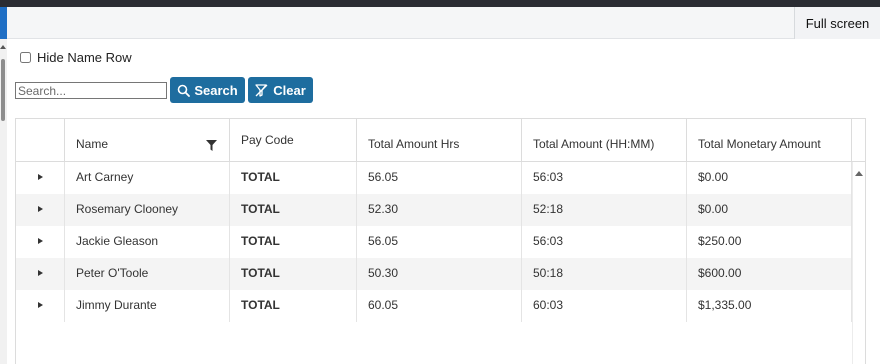  Describe the element at coordinates (3, 90) in the screenshot. I see `scrollbar-thumb` at that location.